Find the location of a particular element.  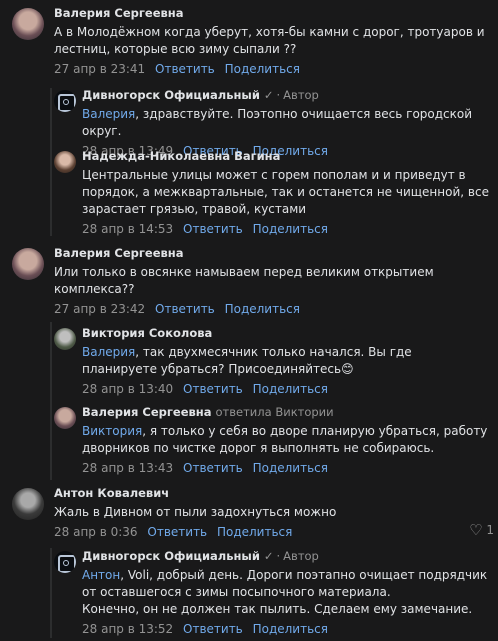

comment-author: Антон Ковалевич is located at coordinates (272, 493).